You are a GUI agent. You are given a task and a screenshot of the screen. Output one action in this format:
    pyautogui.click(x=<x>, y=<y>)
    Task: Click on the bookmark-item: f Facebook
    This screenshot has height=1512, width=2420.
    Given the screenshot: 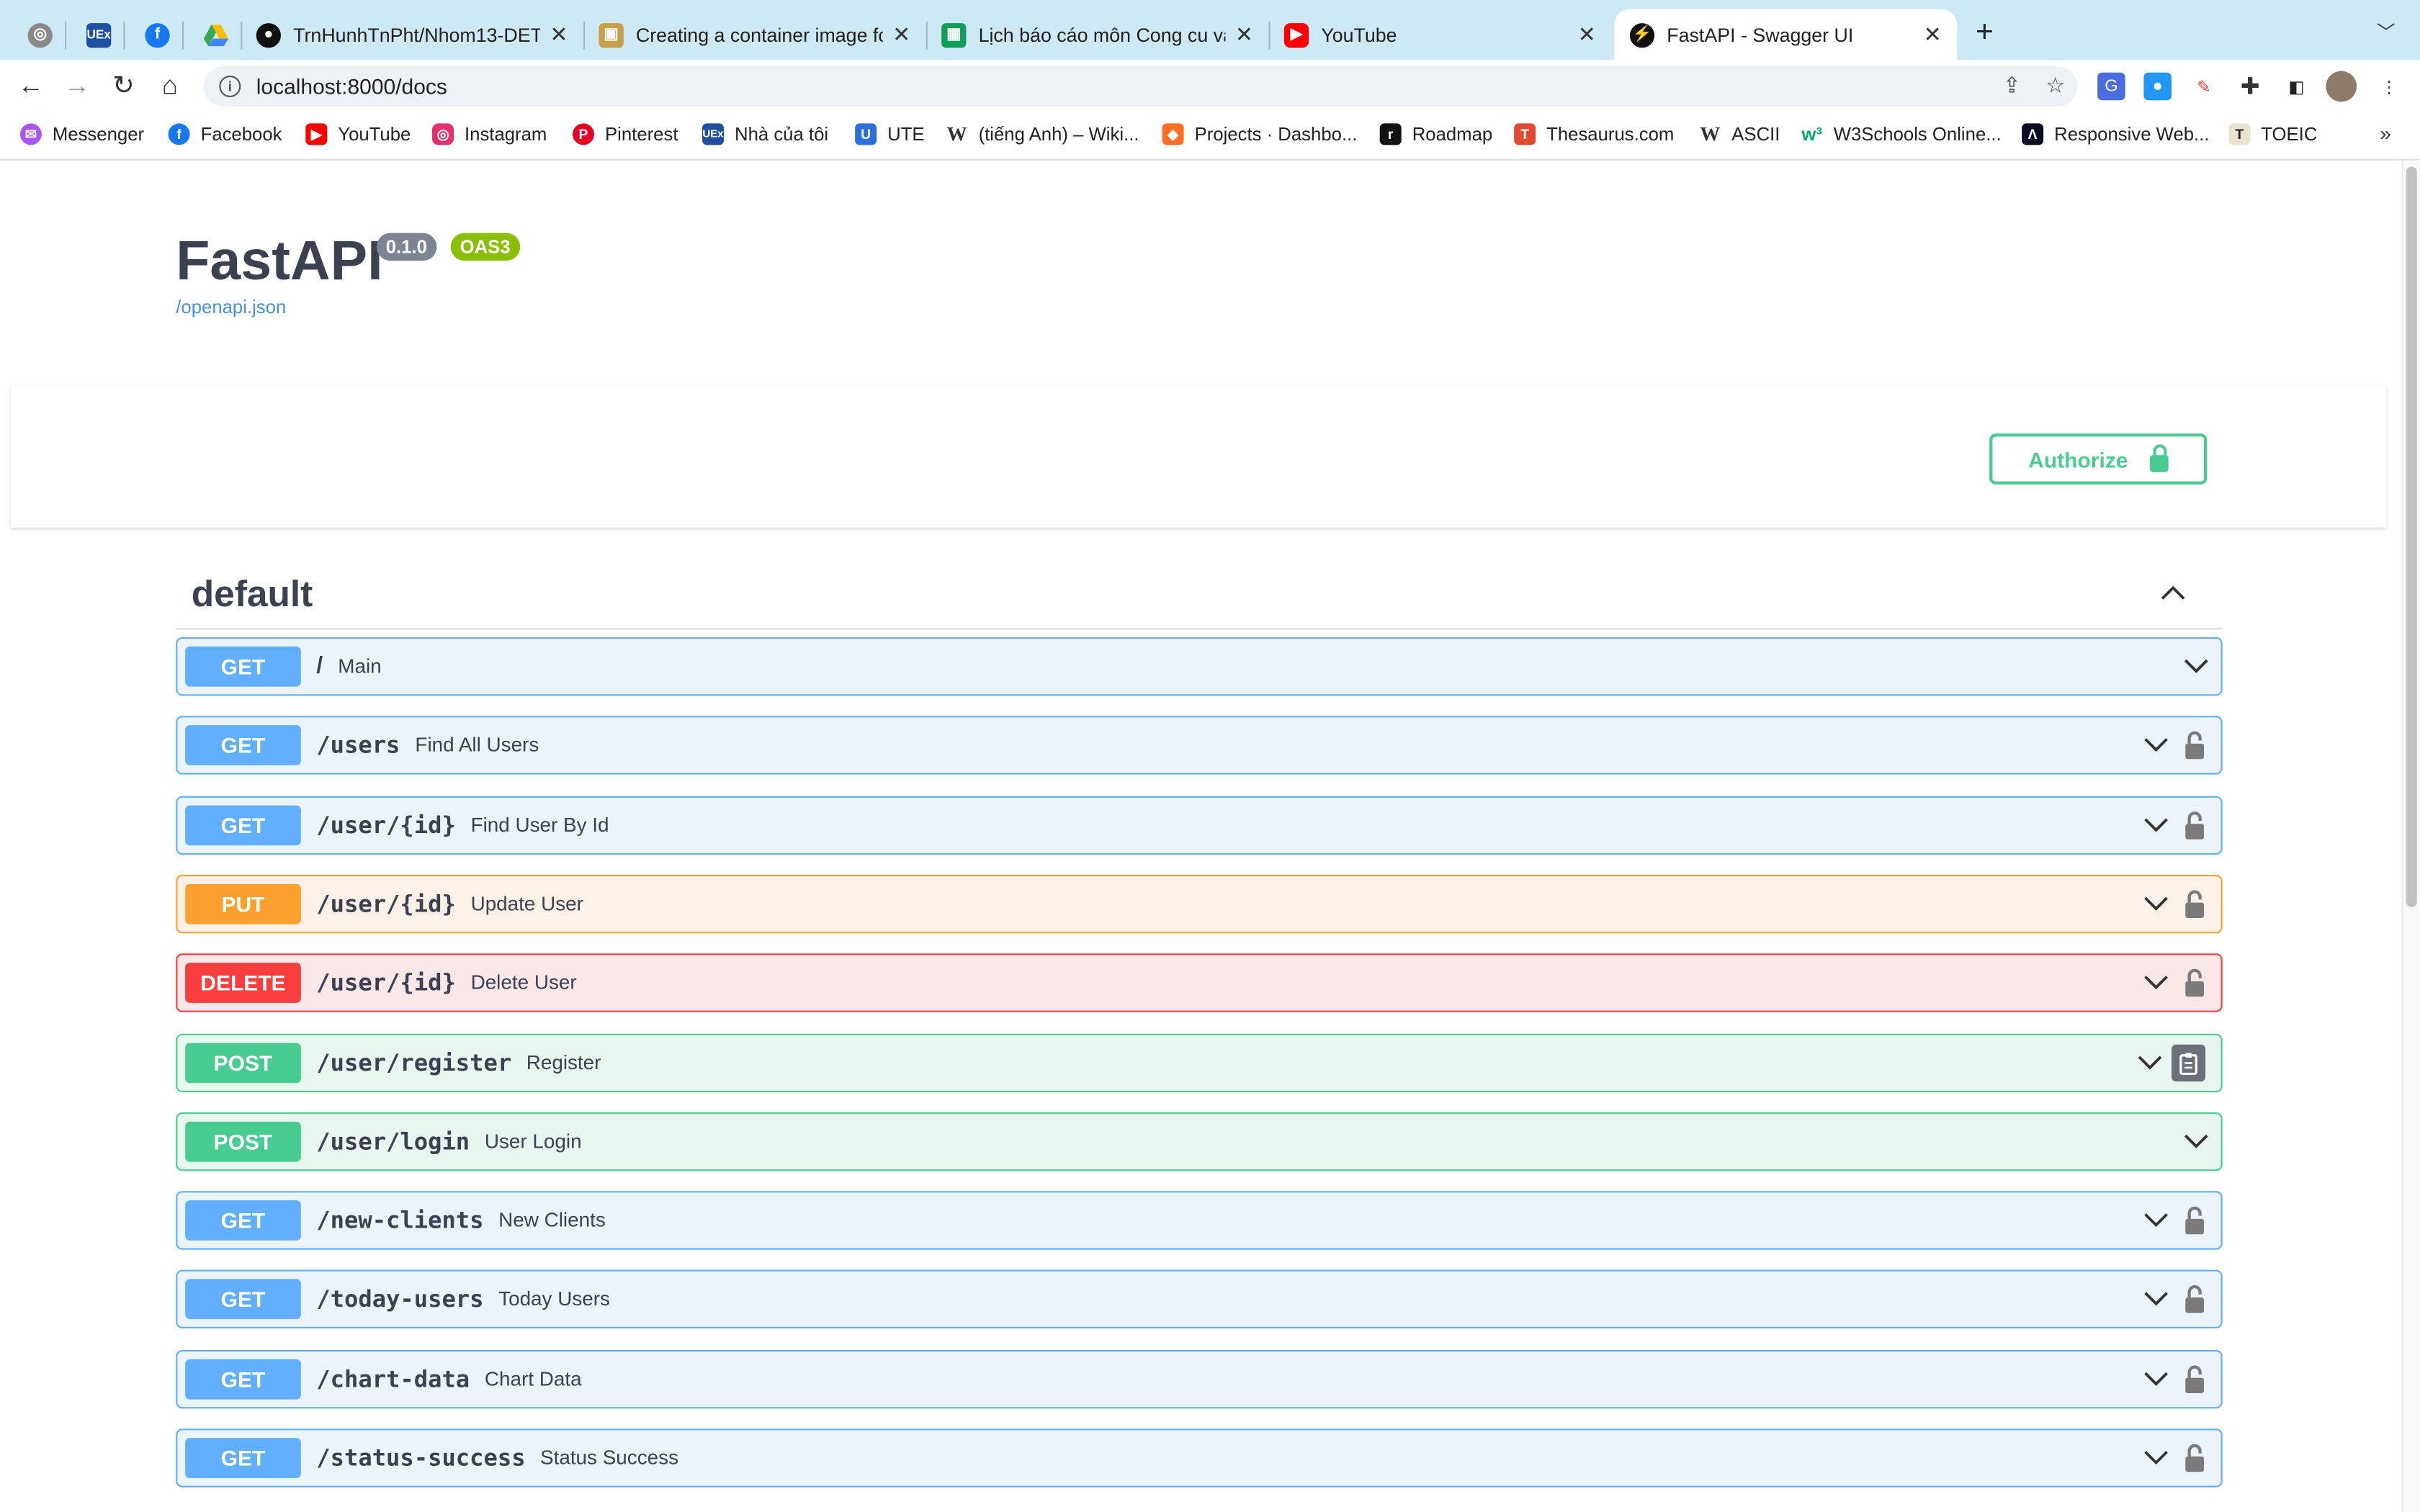 What is the action you would take?
    pyautogui.click(x=225, y=134)
    